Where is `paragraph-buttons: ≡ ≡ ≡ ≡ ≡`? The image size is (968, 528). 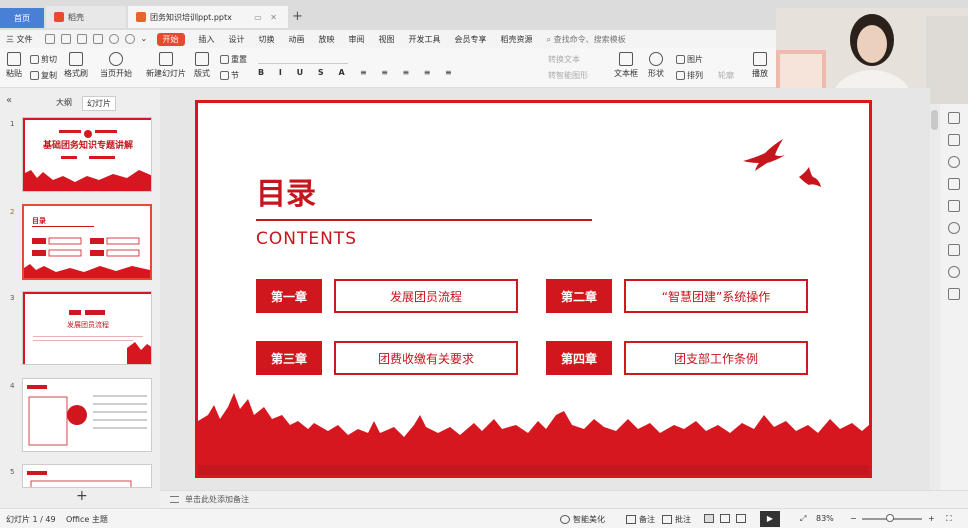
paragraph-buttons: ≡ ≡ ≡ ≡ ≡ is located at coordinates (409, 72).